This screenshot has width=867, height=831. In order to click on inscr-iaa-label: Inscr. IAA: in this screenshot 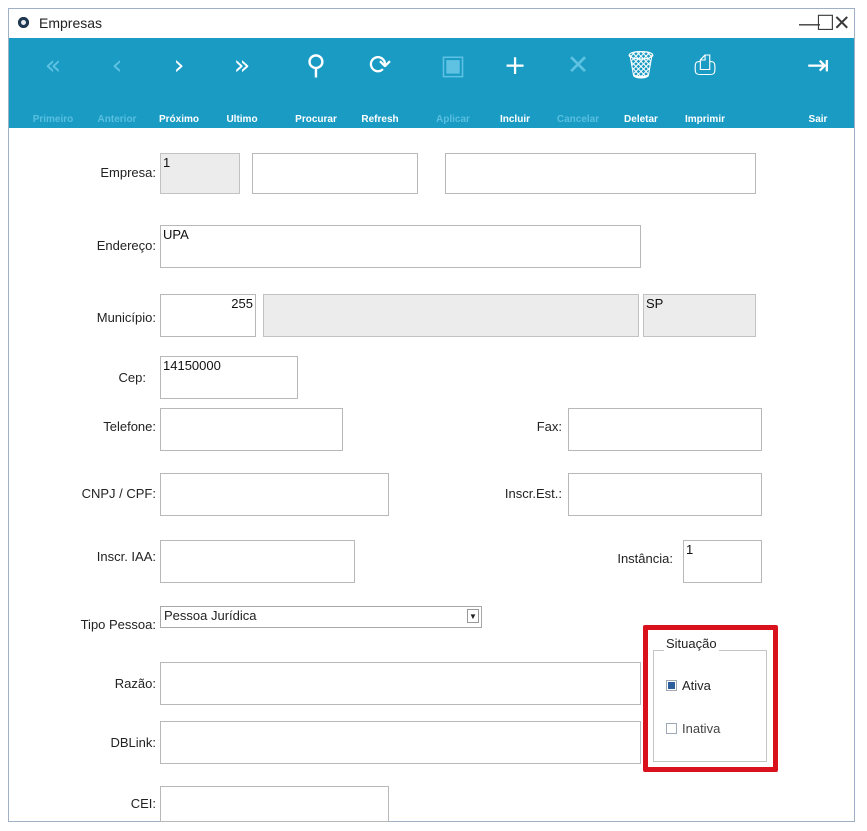, I will do `click(126, 556)`.